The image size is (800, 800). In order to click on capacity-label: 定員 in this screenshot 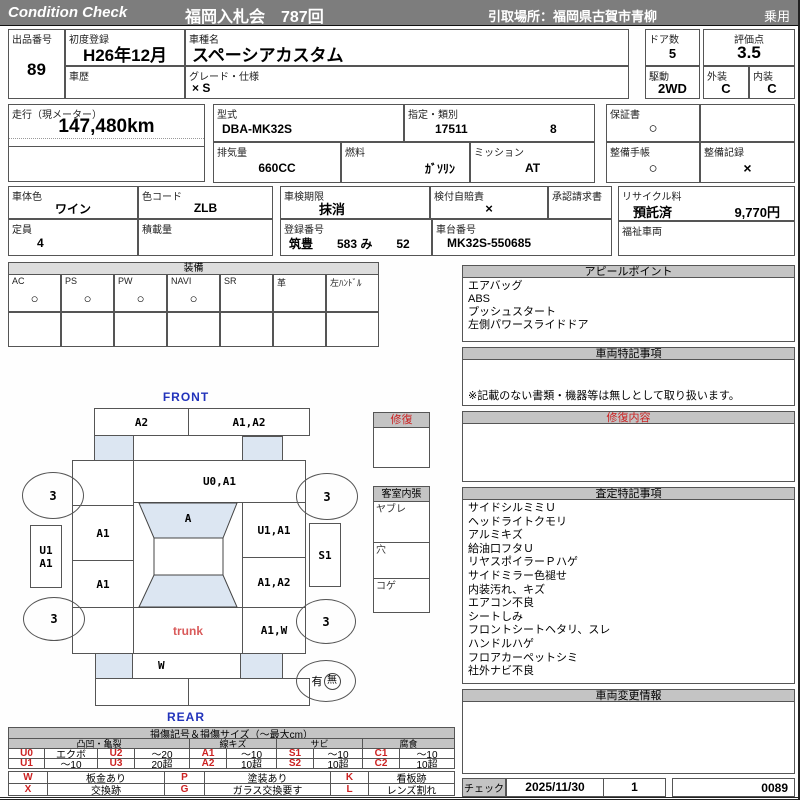, I will do `click(22, 230)`.